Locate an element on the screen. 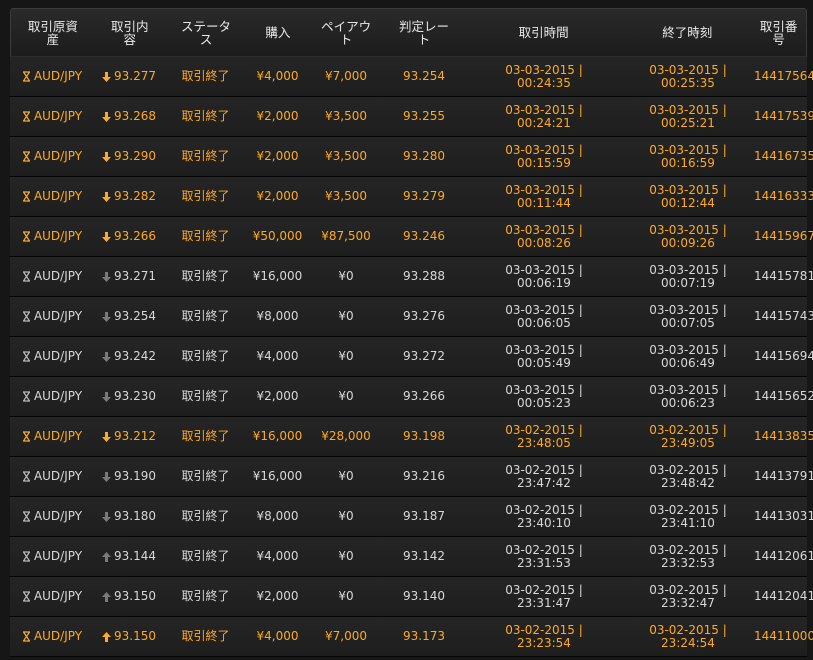 This screenshot has width=813, height=660. trade-id-cell: 14415967 is located at coordinates (782, 236).